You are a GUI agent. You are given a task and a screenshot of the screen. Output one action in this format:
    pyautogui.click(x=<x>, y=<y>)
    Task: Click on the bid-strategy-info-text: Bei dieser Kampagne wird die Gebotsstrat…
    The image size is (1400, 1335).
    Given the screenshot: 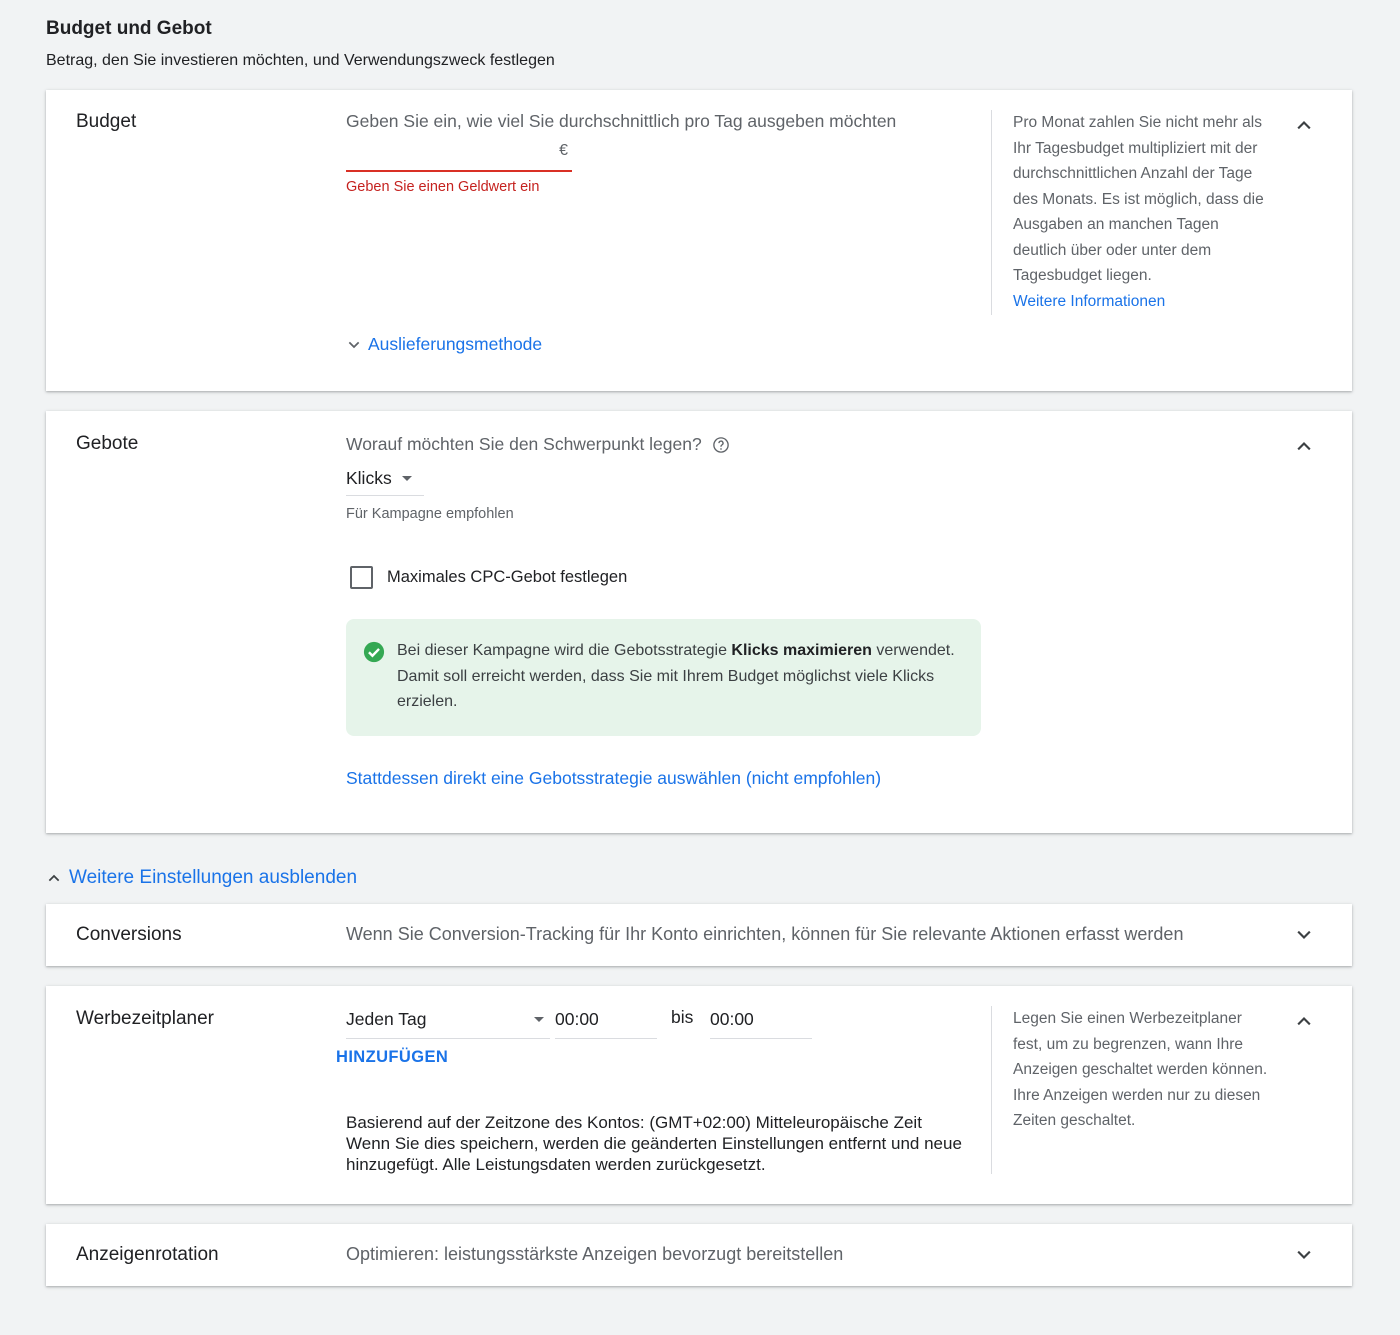 What is the action you would take?
    pyautogui.click(x=682, y=676)
    